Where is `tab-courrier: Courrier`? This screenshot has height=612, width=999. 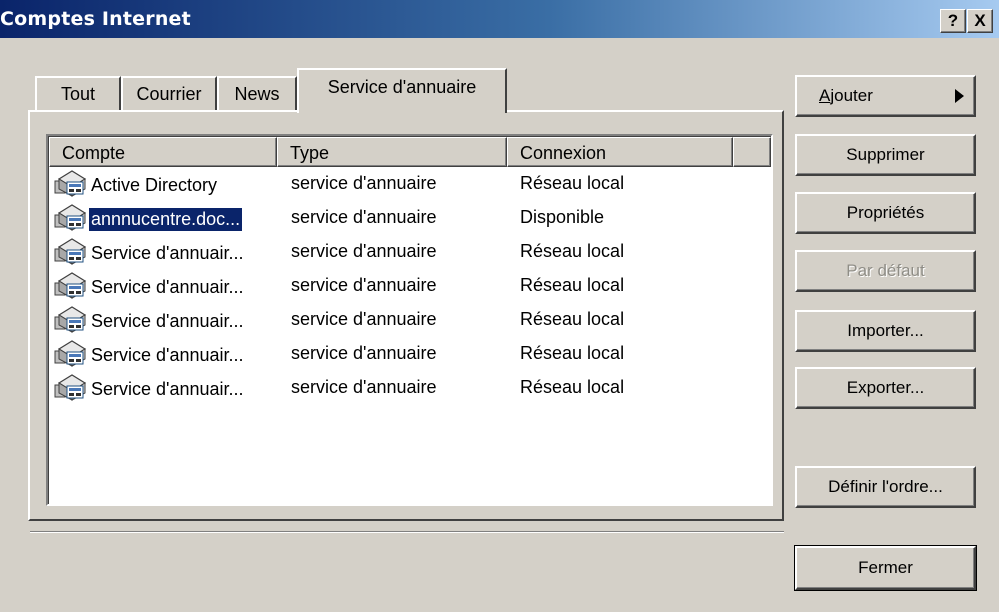
tab-courrier: Courrier is located at coordinates (169, 93).